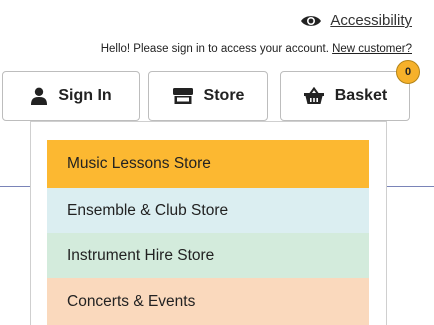  What do you see at coordinates (224, 95) in the screenshot?
I see `store-label: Store` at bounding box center [224, 95].